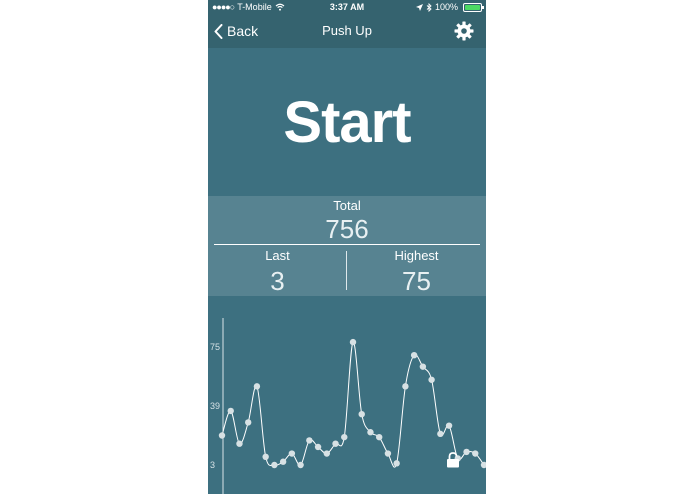  What do you see at coordinates (215, 406) in the screenshot?
I see `y-tick-label: 39` at bounding box center [215, 406].